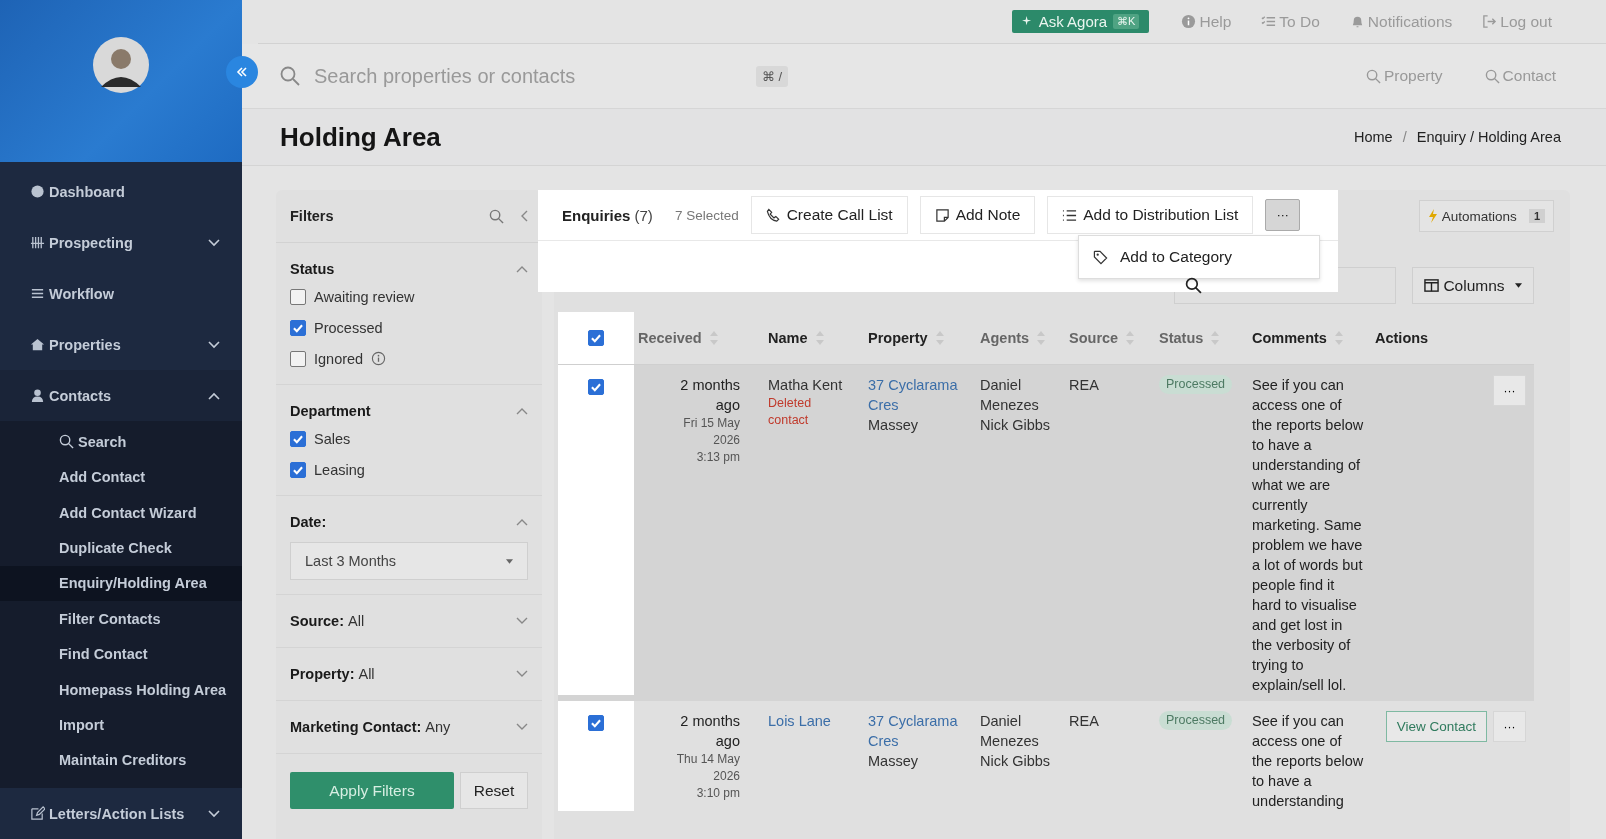 The width and height of the screenshot is (1606, 839). What do you see at coordinates (121, 294) in the screenshot?
I see `sidebar-item: Workflow` at bounding box center [121, 294].